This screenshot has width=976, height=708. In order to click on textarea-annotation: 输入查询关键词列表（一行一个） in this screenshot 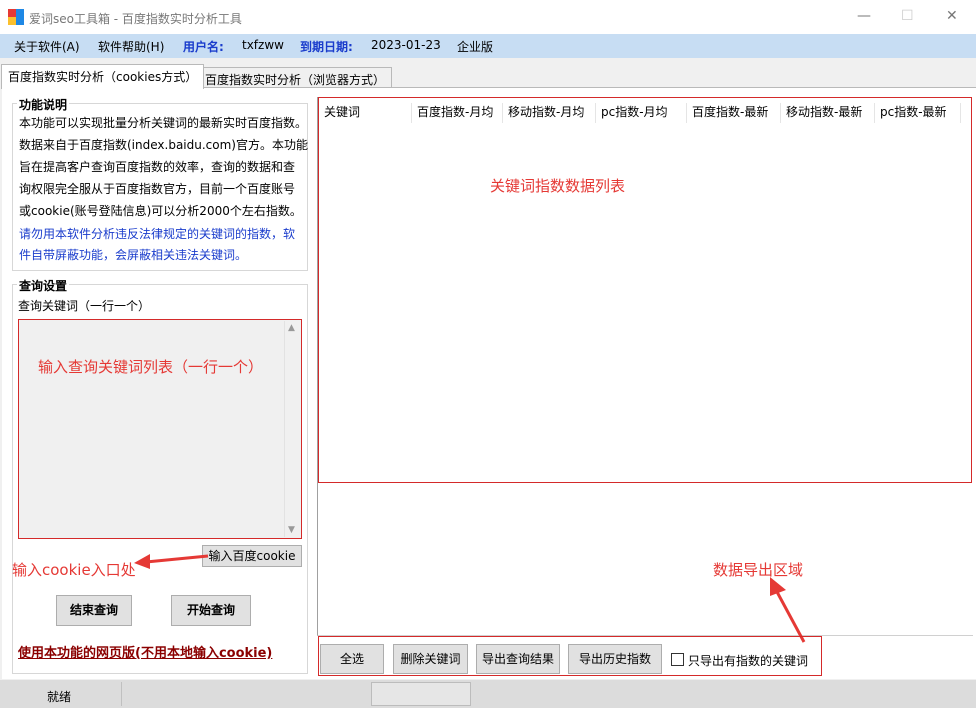, I will do `click(151, 367)`.